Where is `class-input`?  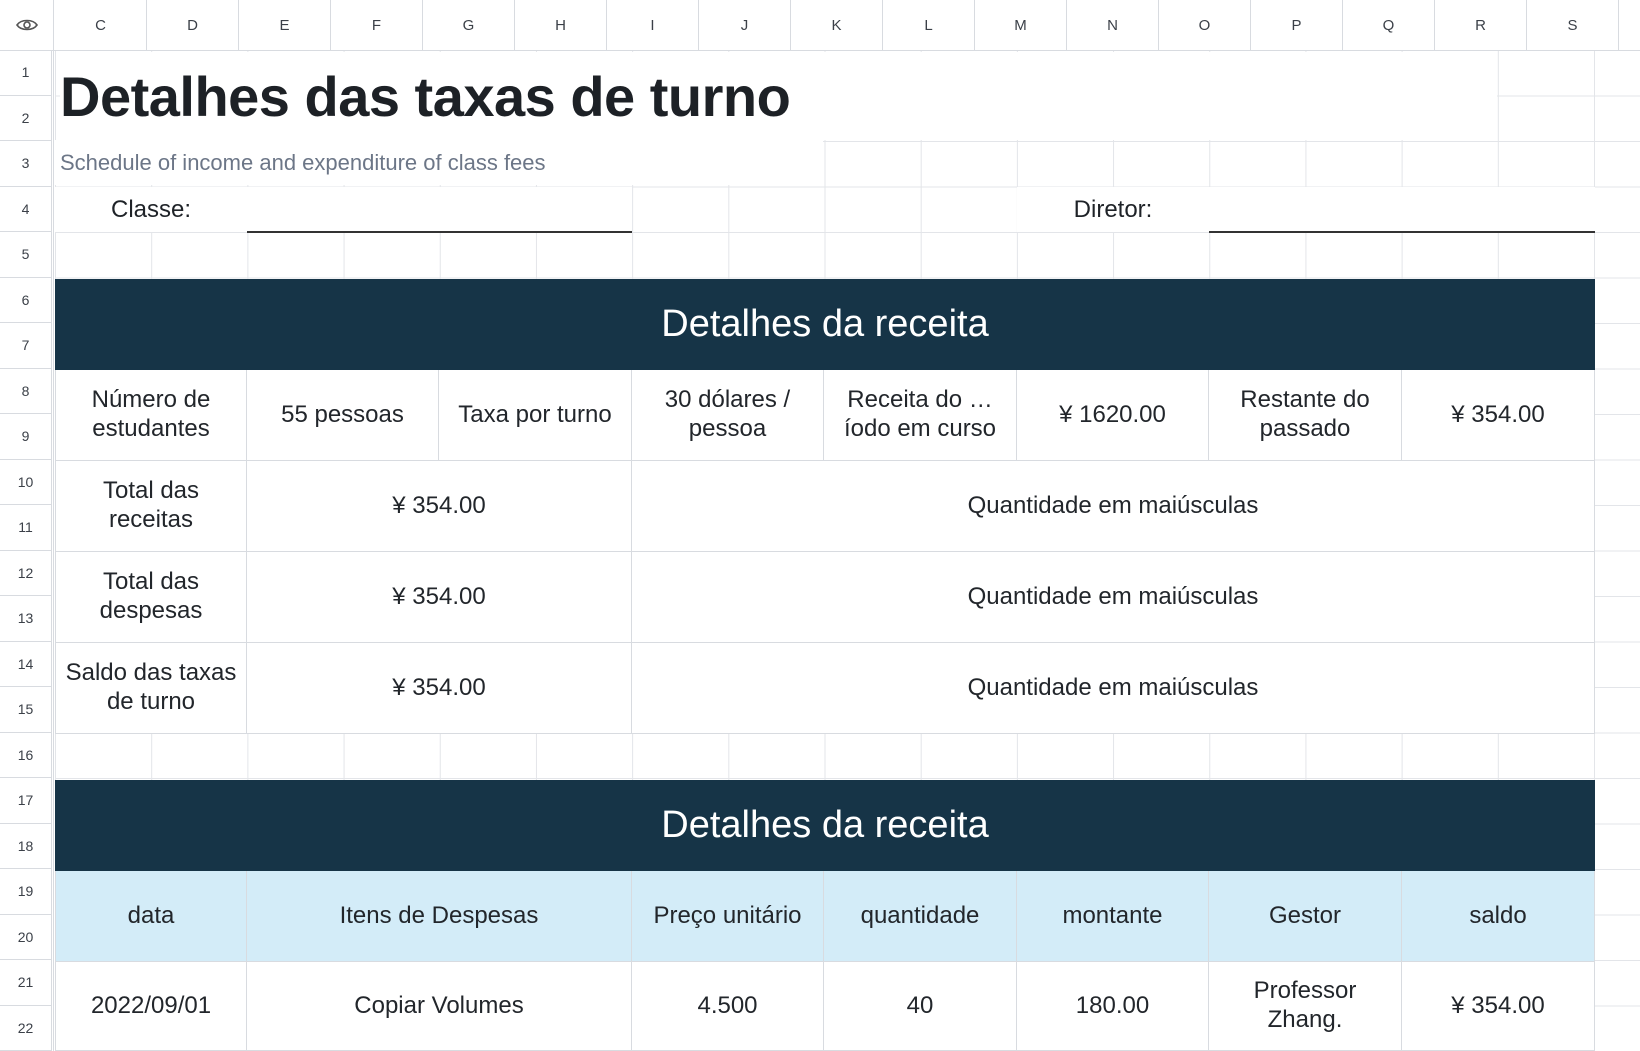
class-input is located at coordinates (439, 210).